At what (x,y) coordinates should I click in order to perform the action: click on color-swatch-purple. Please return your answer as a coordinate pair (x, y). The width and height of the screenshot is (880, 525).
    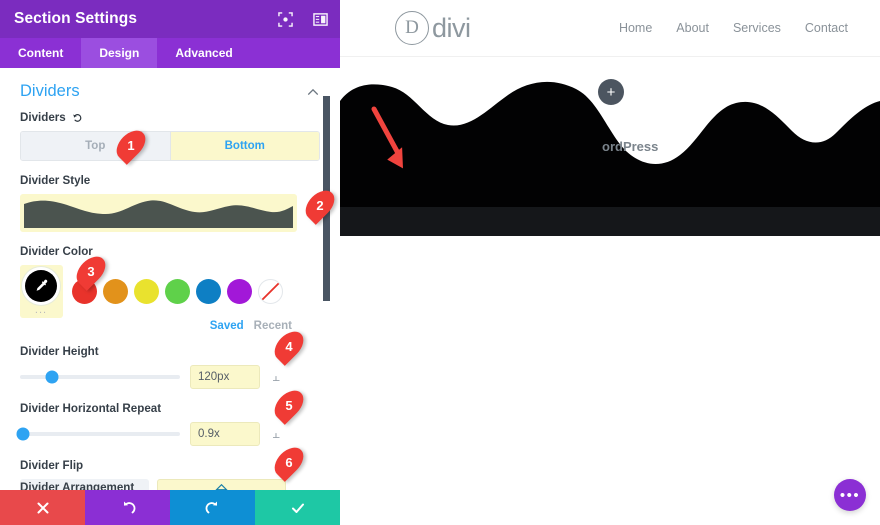
    Looking at the image, I should click on (239, 291).